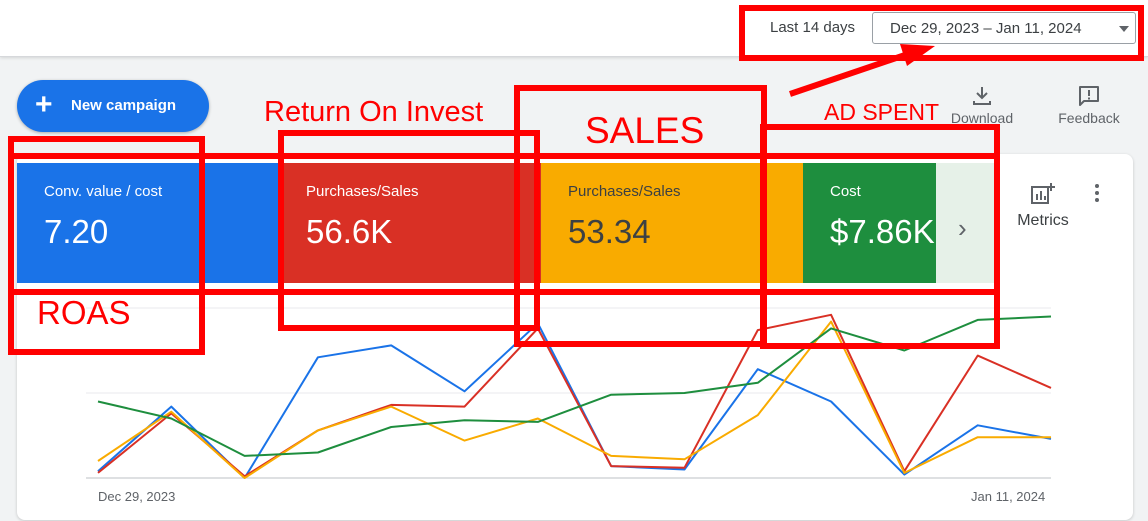 The width and height of the screenshot is (1148, 521). Describe the element at coordinates (374, 112) in the screenshot. I see `return-on-invest-annotation: Return On Invest` at that location.